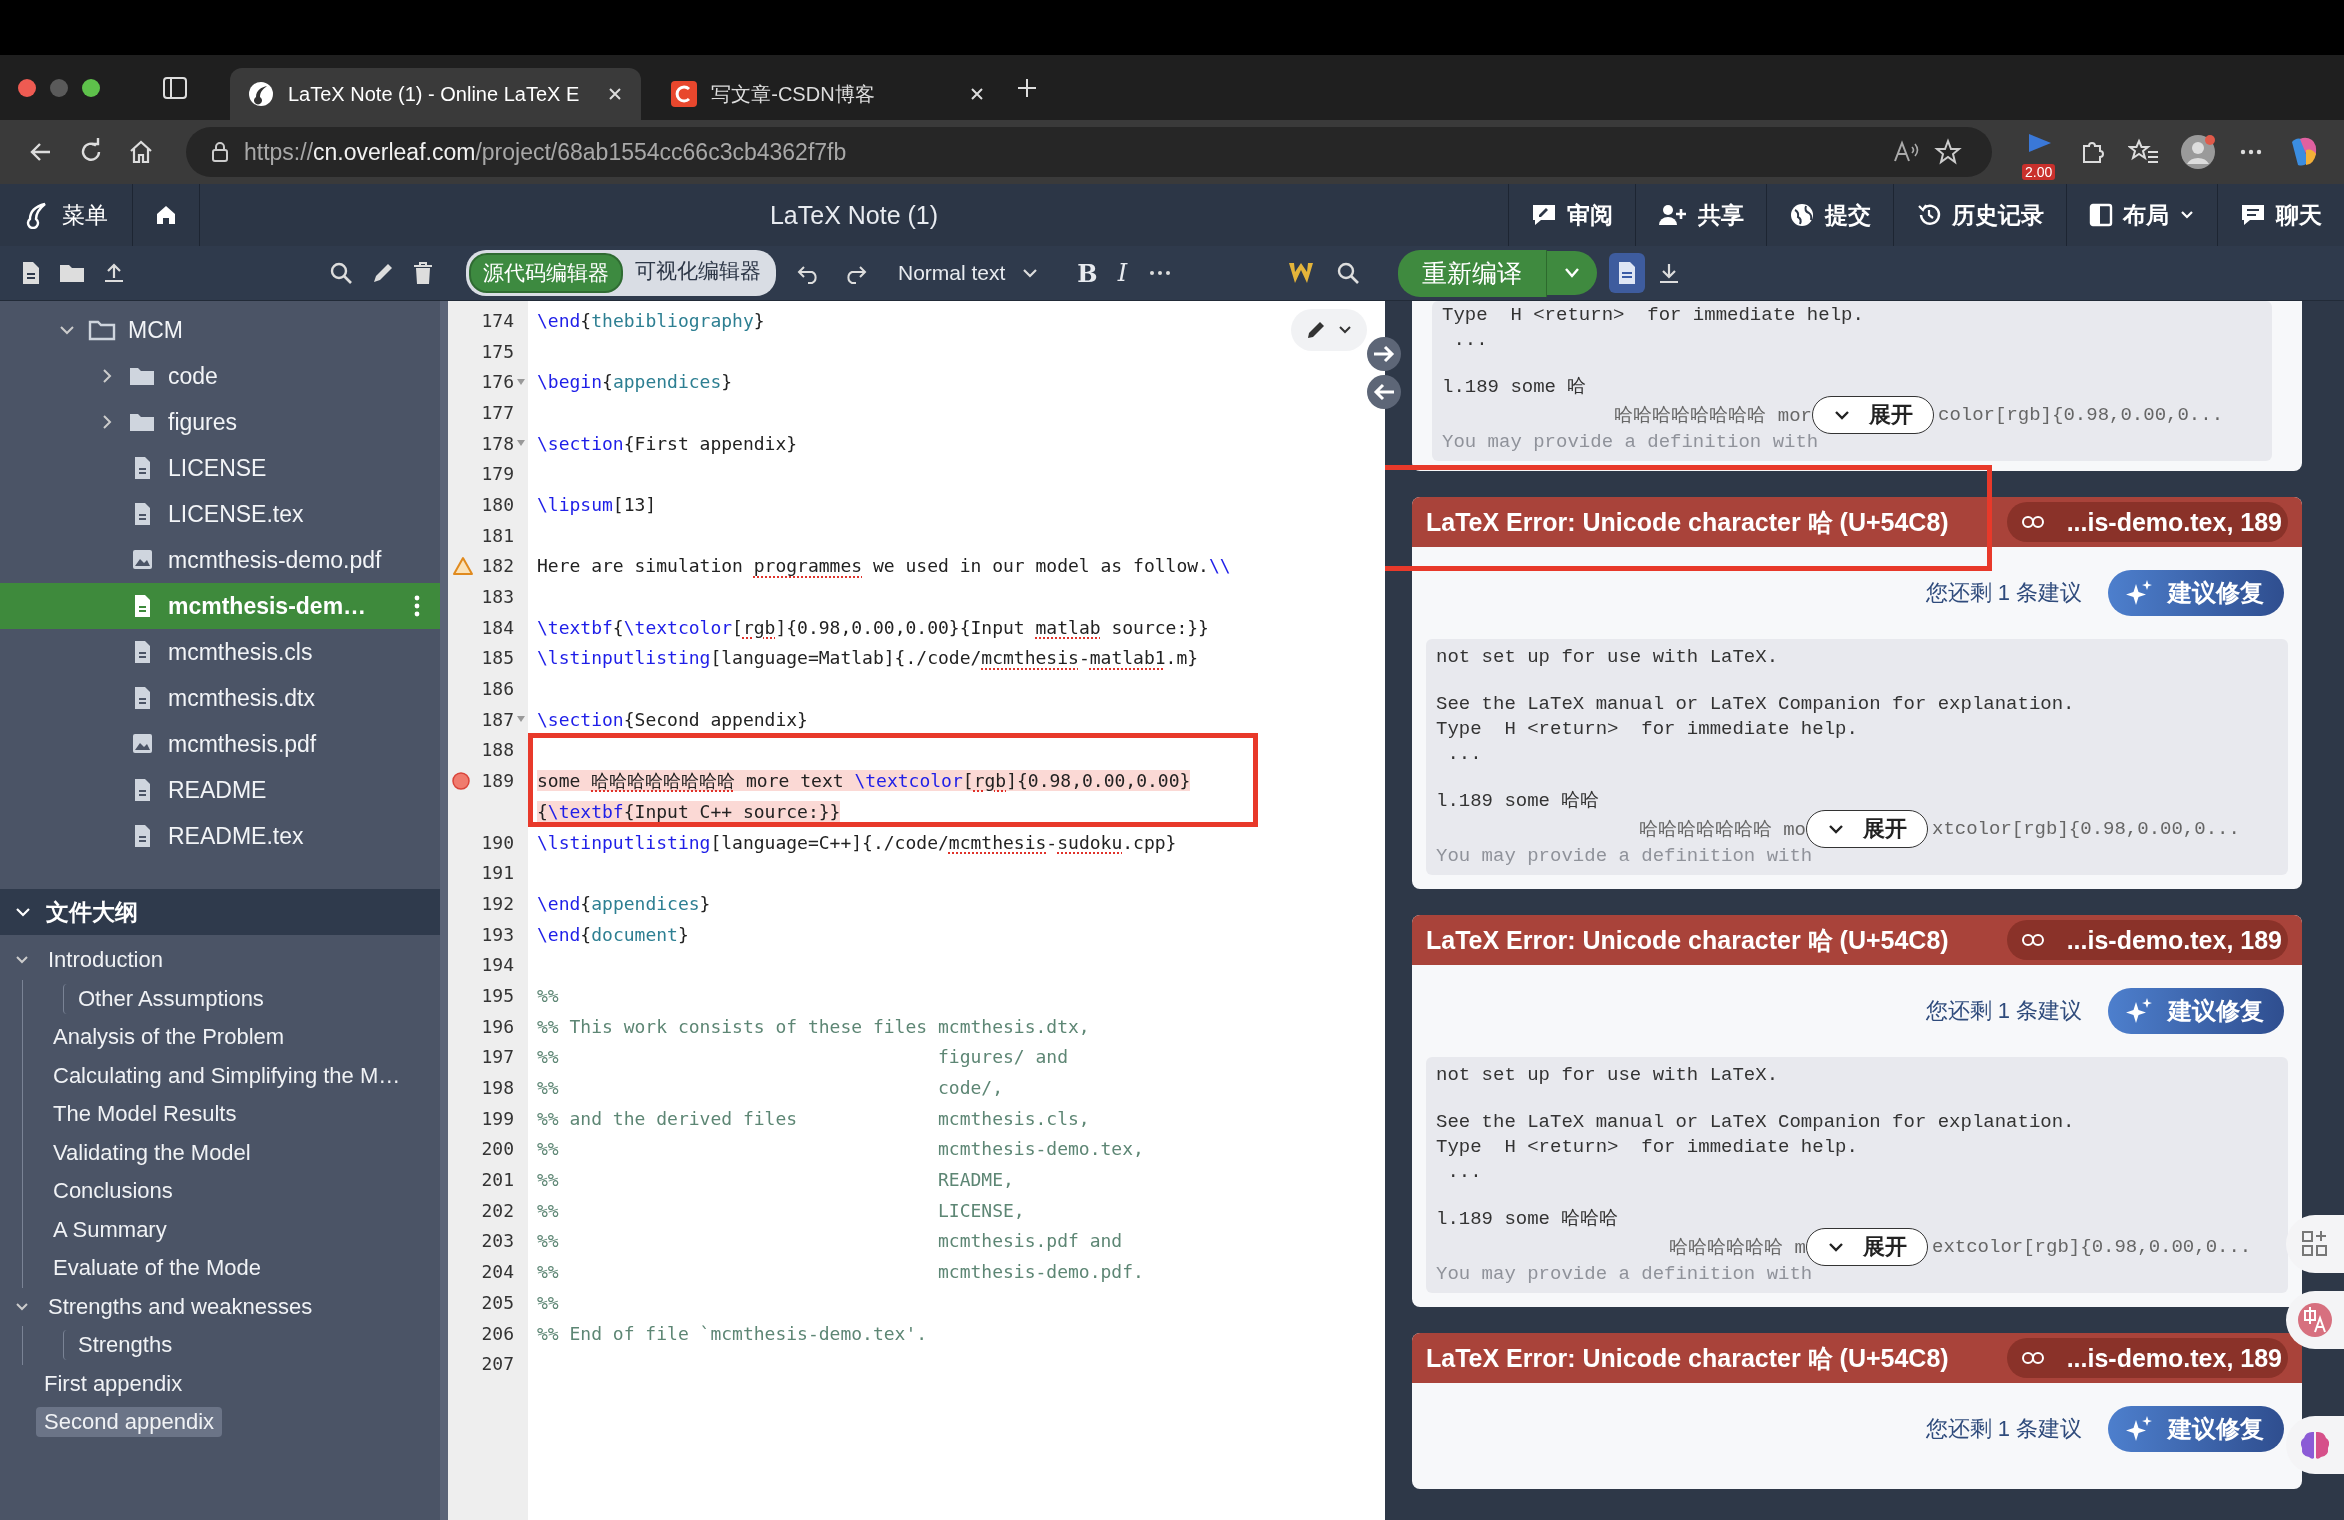 This screenshot has width=2344, height=1520. Describe the element at coordinates (113, 1191) in the screenshot. I see `outline-item: Conclusions` at that location.